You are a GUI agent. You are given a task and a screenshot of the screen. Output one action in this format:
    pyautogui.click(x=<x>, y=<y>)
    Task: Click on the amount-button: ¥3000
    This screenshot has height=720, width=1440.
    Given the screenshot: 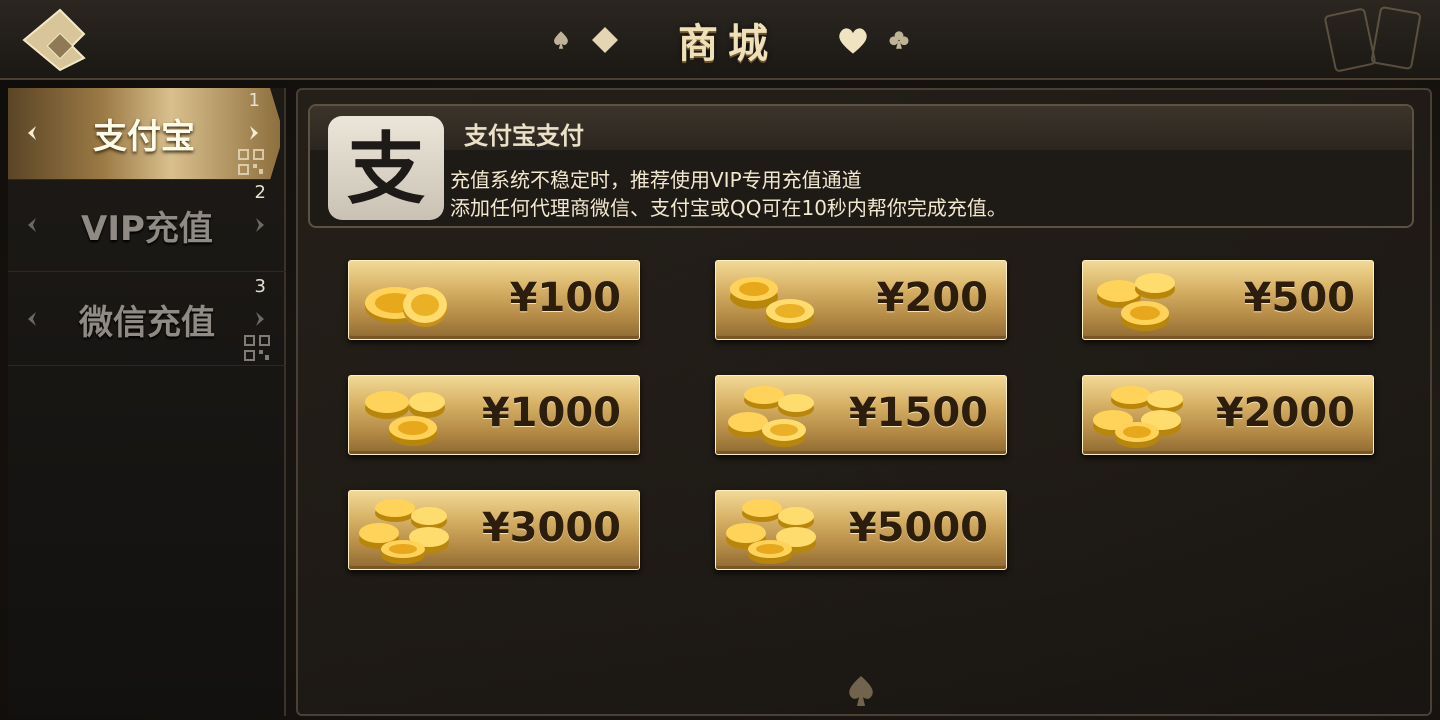 What is the action you would take?
    pyautogui.click(x=494, y=530)
    